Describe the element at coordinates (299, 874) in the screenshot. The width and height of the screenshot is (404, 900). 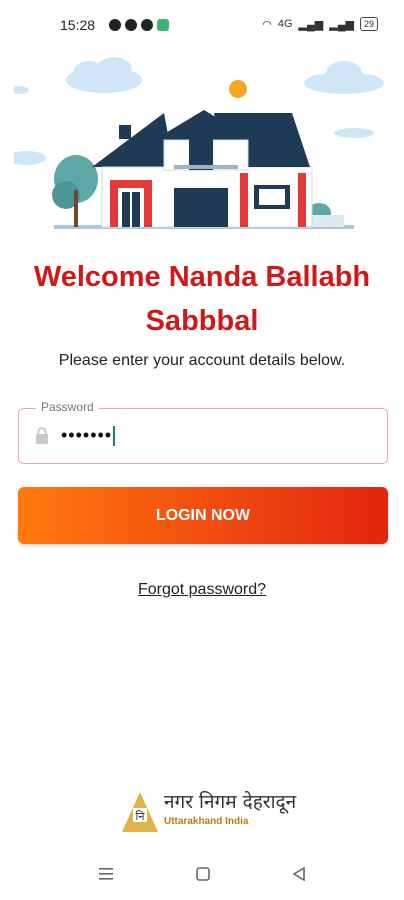
I see `back-icon` at that location.